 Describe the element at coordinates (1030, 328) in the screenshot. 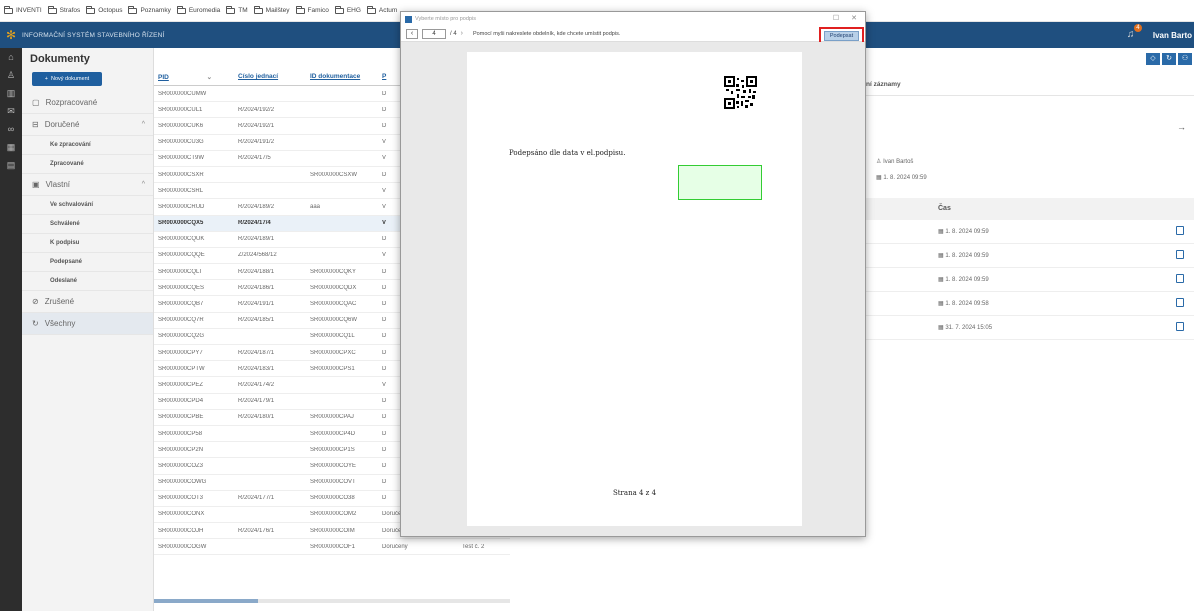

I see `time-row: ▦ 31. 7. 2024 15:05` at that location.